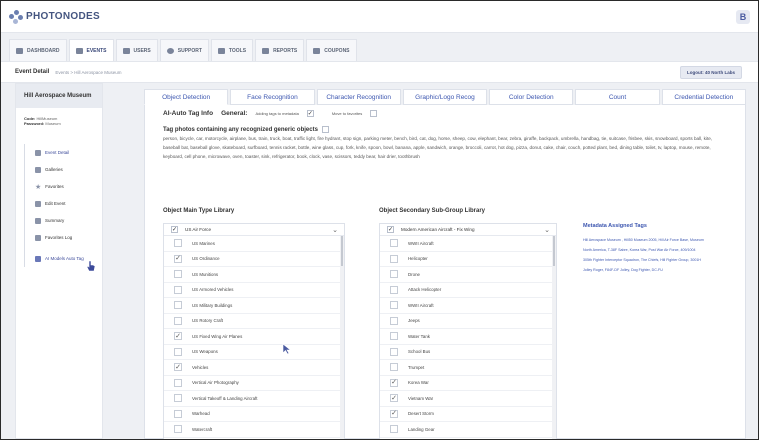 The width and height of the screenshot is (759, 440). I want to click on sidebar-item-event-detail: Event Detail, so click(59, 152).